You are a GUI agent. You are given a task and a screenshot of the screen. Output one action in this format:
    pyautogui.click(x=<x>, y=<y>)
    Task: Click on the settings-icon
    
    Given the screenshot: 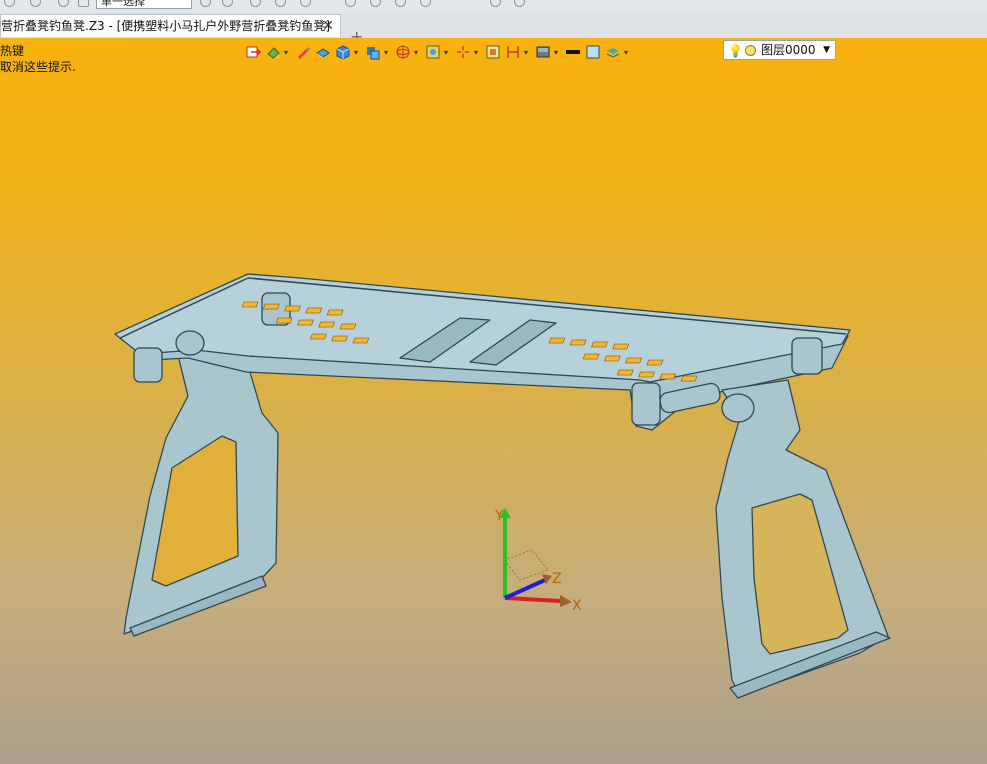 What is the action you would take?
    pyautogui.click(x=519, y=3)
    